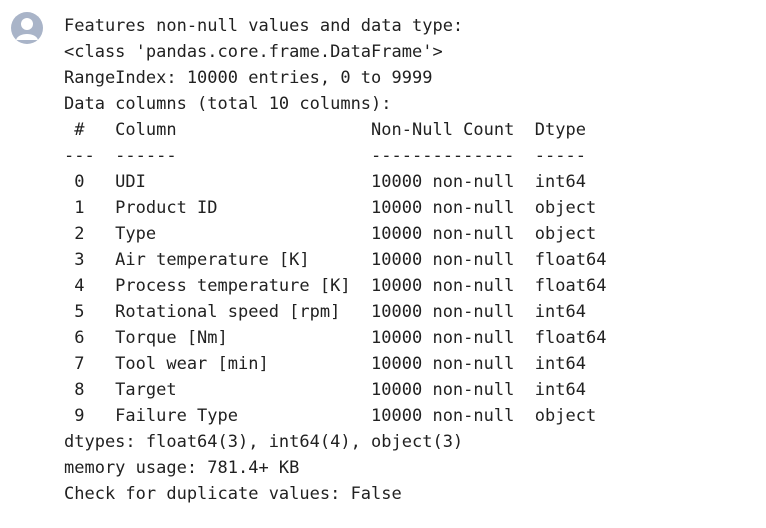 The image size is (766, 528). What do you see at coordinates (264, 442) in the screenshot?
I see `output-line: dtypes: float64(3), int64(4), object(3)` at bounding box center [264, 442].